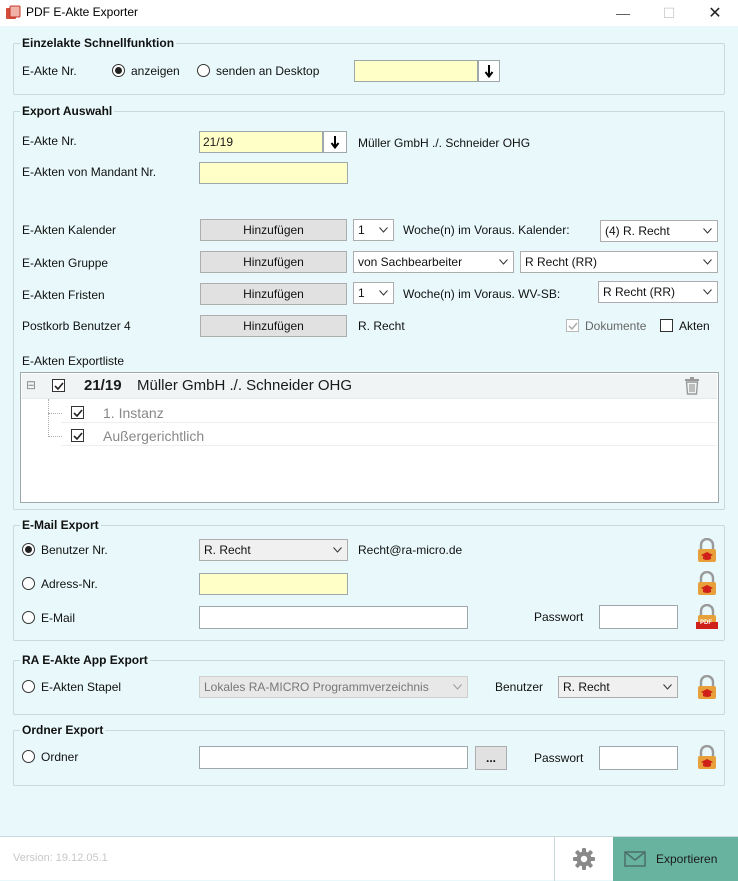 The image size is (738, 881). I want to click on kalender-weeks-value: 1, so click(361, 230).